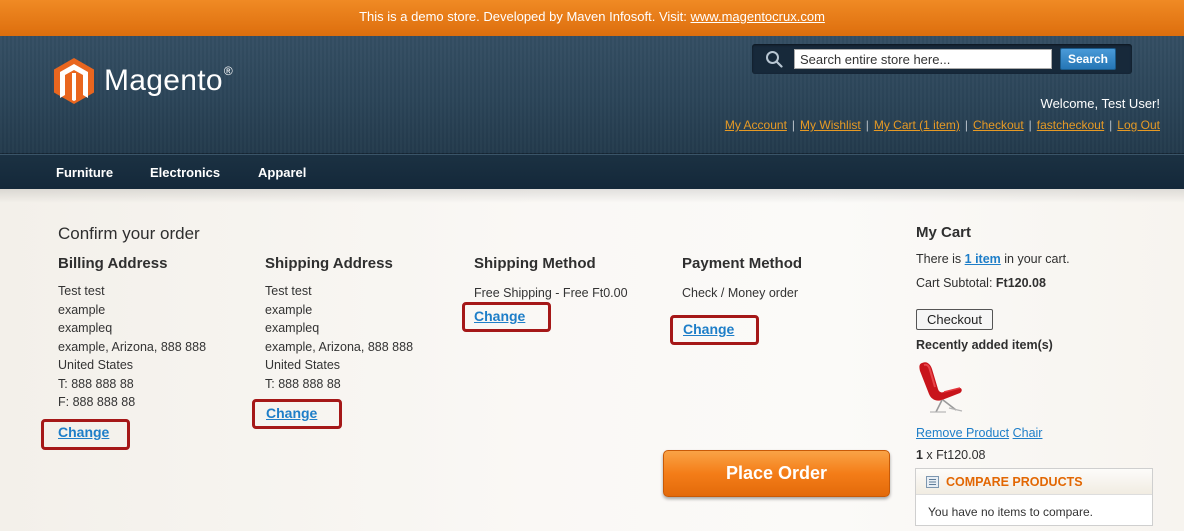 The image size is (1184, 531). I want to click on cart-summary: There is 1 item in your cart., so click(993, 259).